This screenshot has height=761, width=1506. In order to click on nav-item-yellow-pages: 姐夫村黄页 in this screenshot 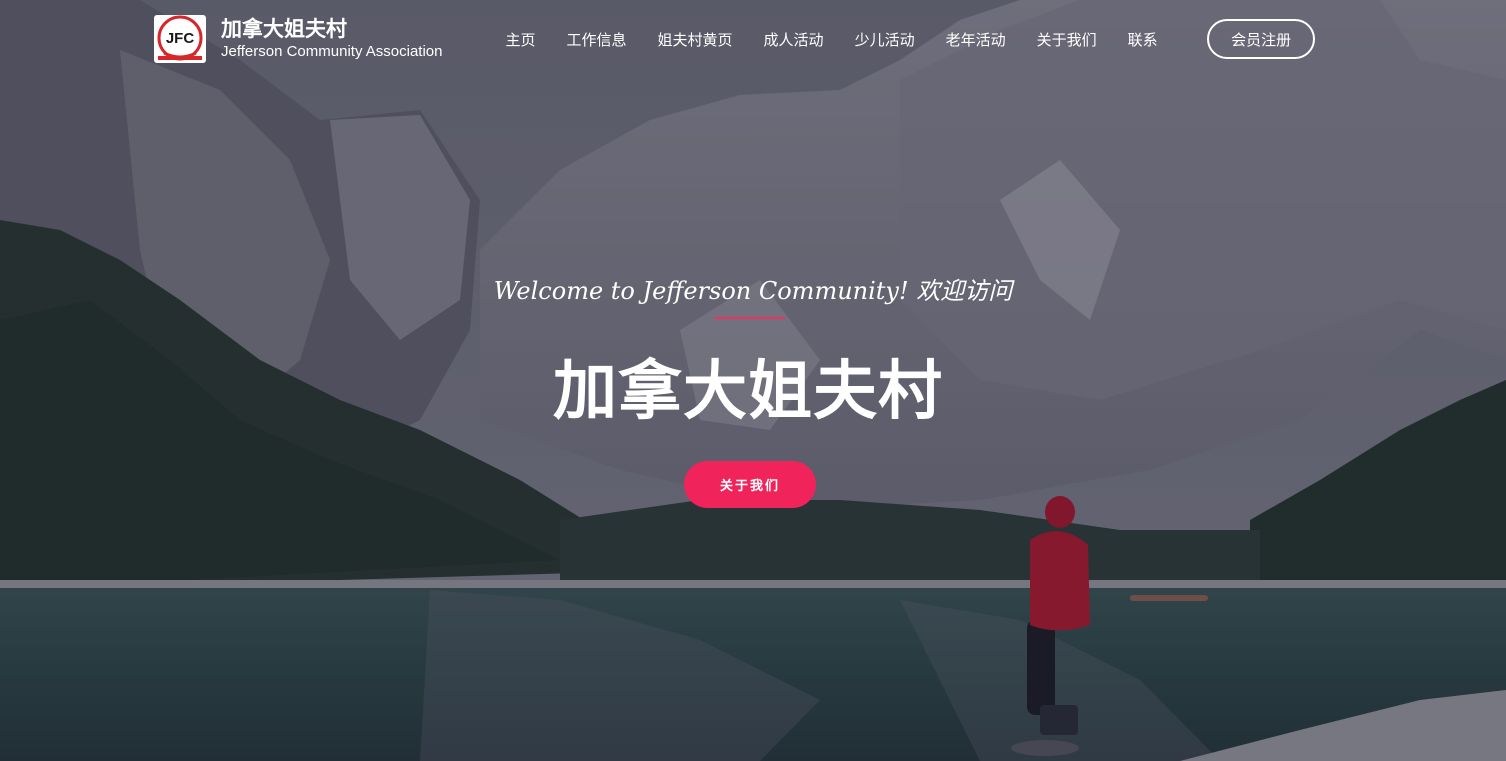, I will do `click(695, 39)`.